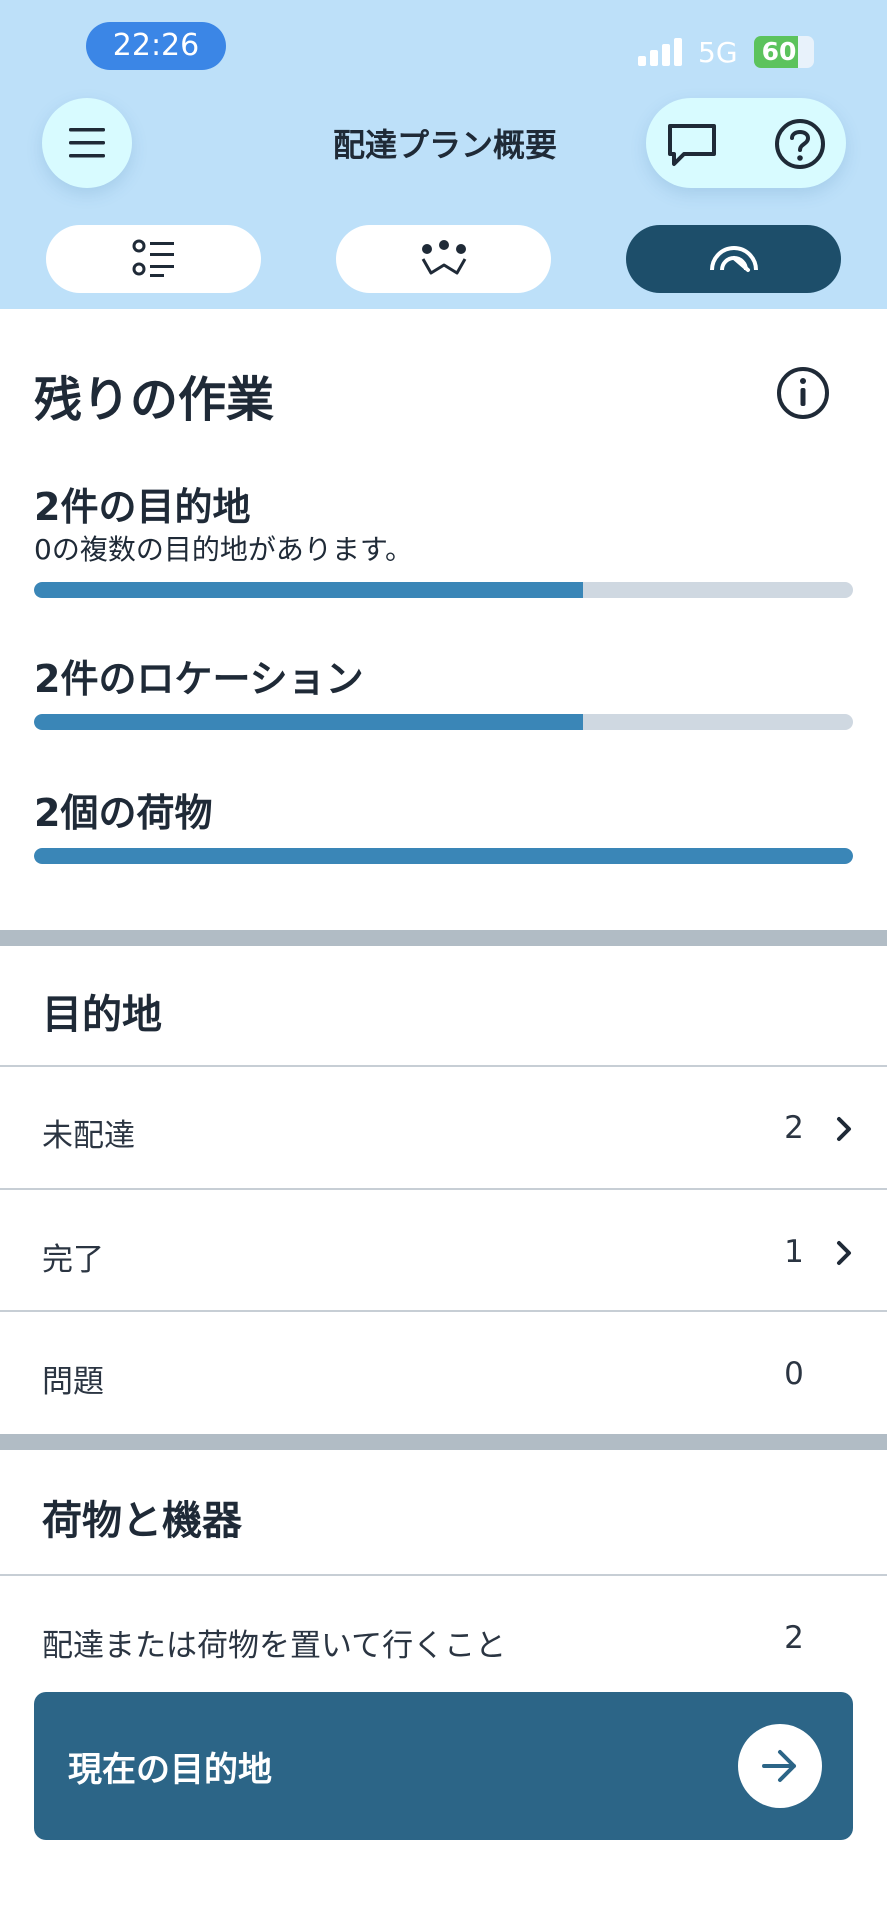  What do you see at coordinates (779, 51) in the screenshot?
I see `battery-level: 60` at bounding box center [779, 51].